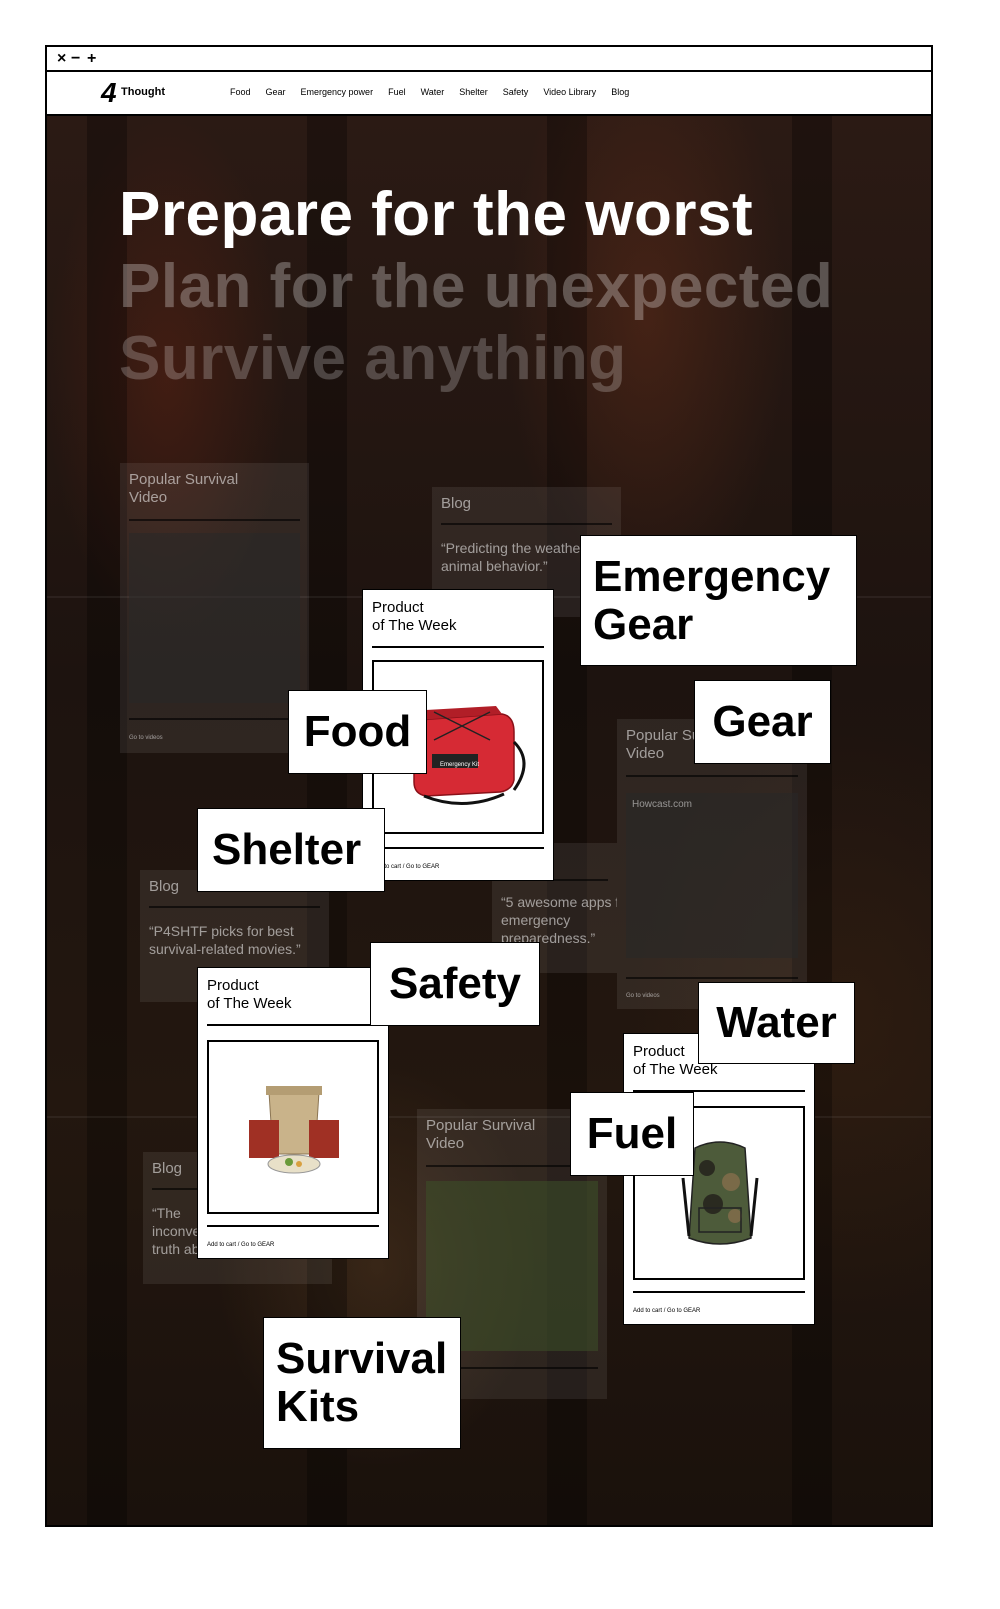 This screenshot has height=1609, width=1000. Describe the element at coordinates (569, 92) in the screenshot. I see `nav-item-video-library: Video Library` at that location.